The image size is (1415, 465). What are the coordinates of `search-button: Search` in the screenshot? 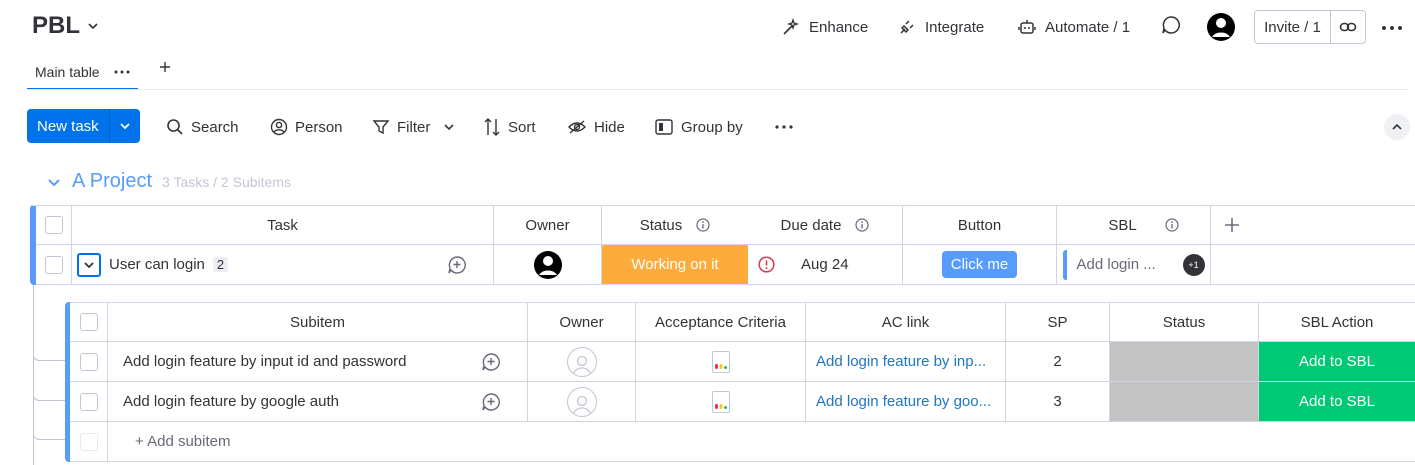 It's located at (202, 127).